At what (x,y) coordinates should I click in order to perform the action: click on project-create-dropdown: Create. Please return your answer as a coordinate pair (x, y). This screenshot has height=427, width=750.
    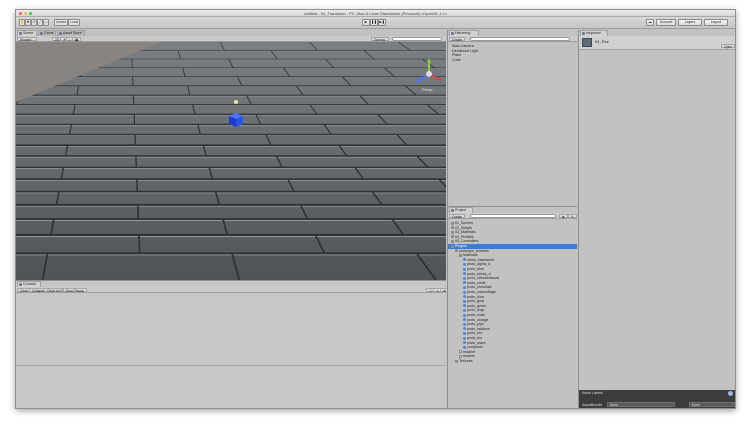
    Looking at the image, I should click on (457, 216).